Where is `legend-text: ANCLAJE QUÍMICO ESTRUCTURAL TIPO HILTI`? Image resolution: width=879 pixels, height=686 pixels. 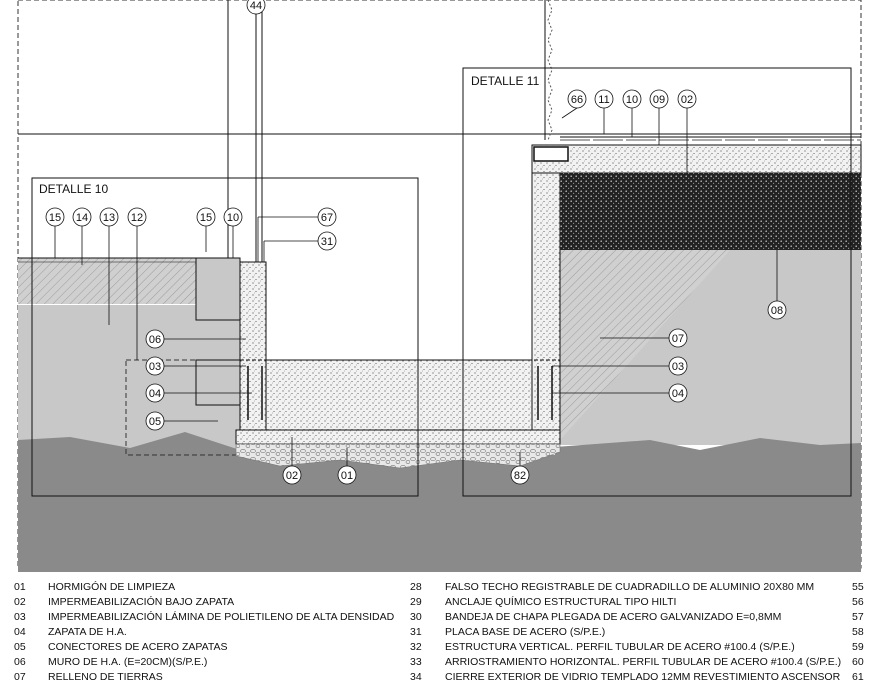
legend-text: ANCLAJE QUÍMICO ESTRUCTURAL TIPO HILTI is located at coordinates (561, 602).